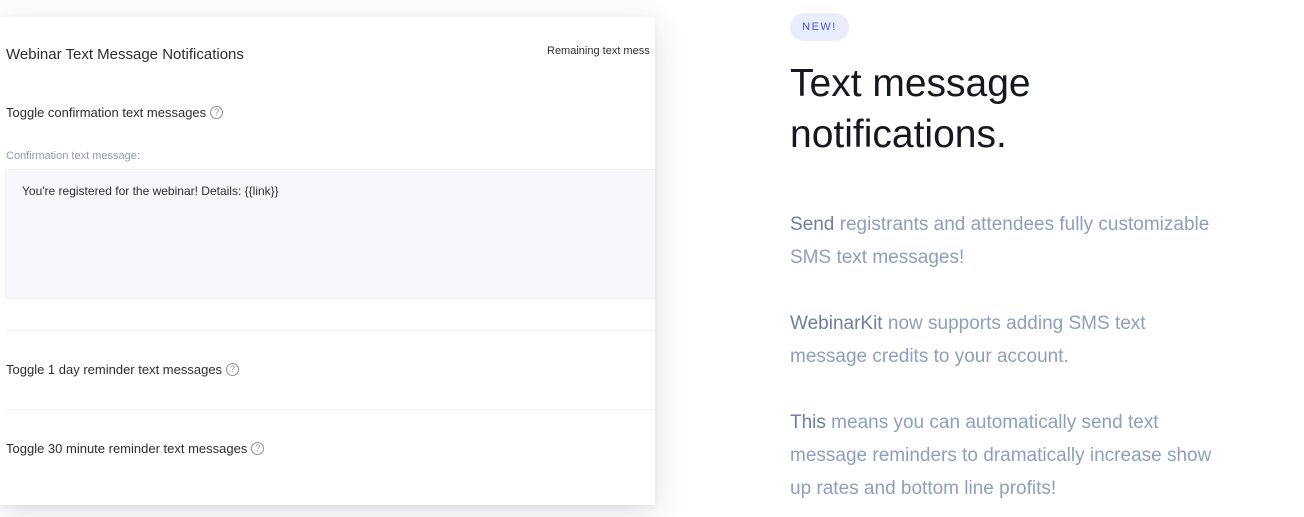  Describe the element at coordinates (1000, 109) in the screenshot. I see `feature-headline: Text message notifications.` at that location.